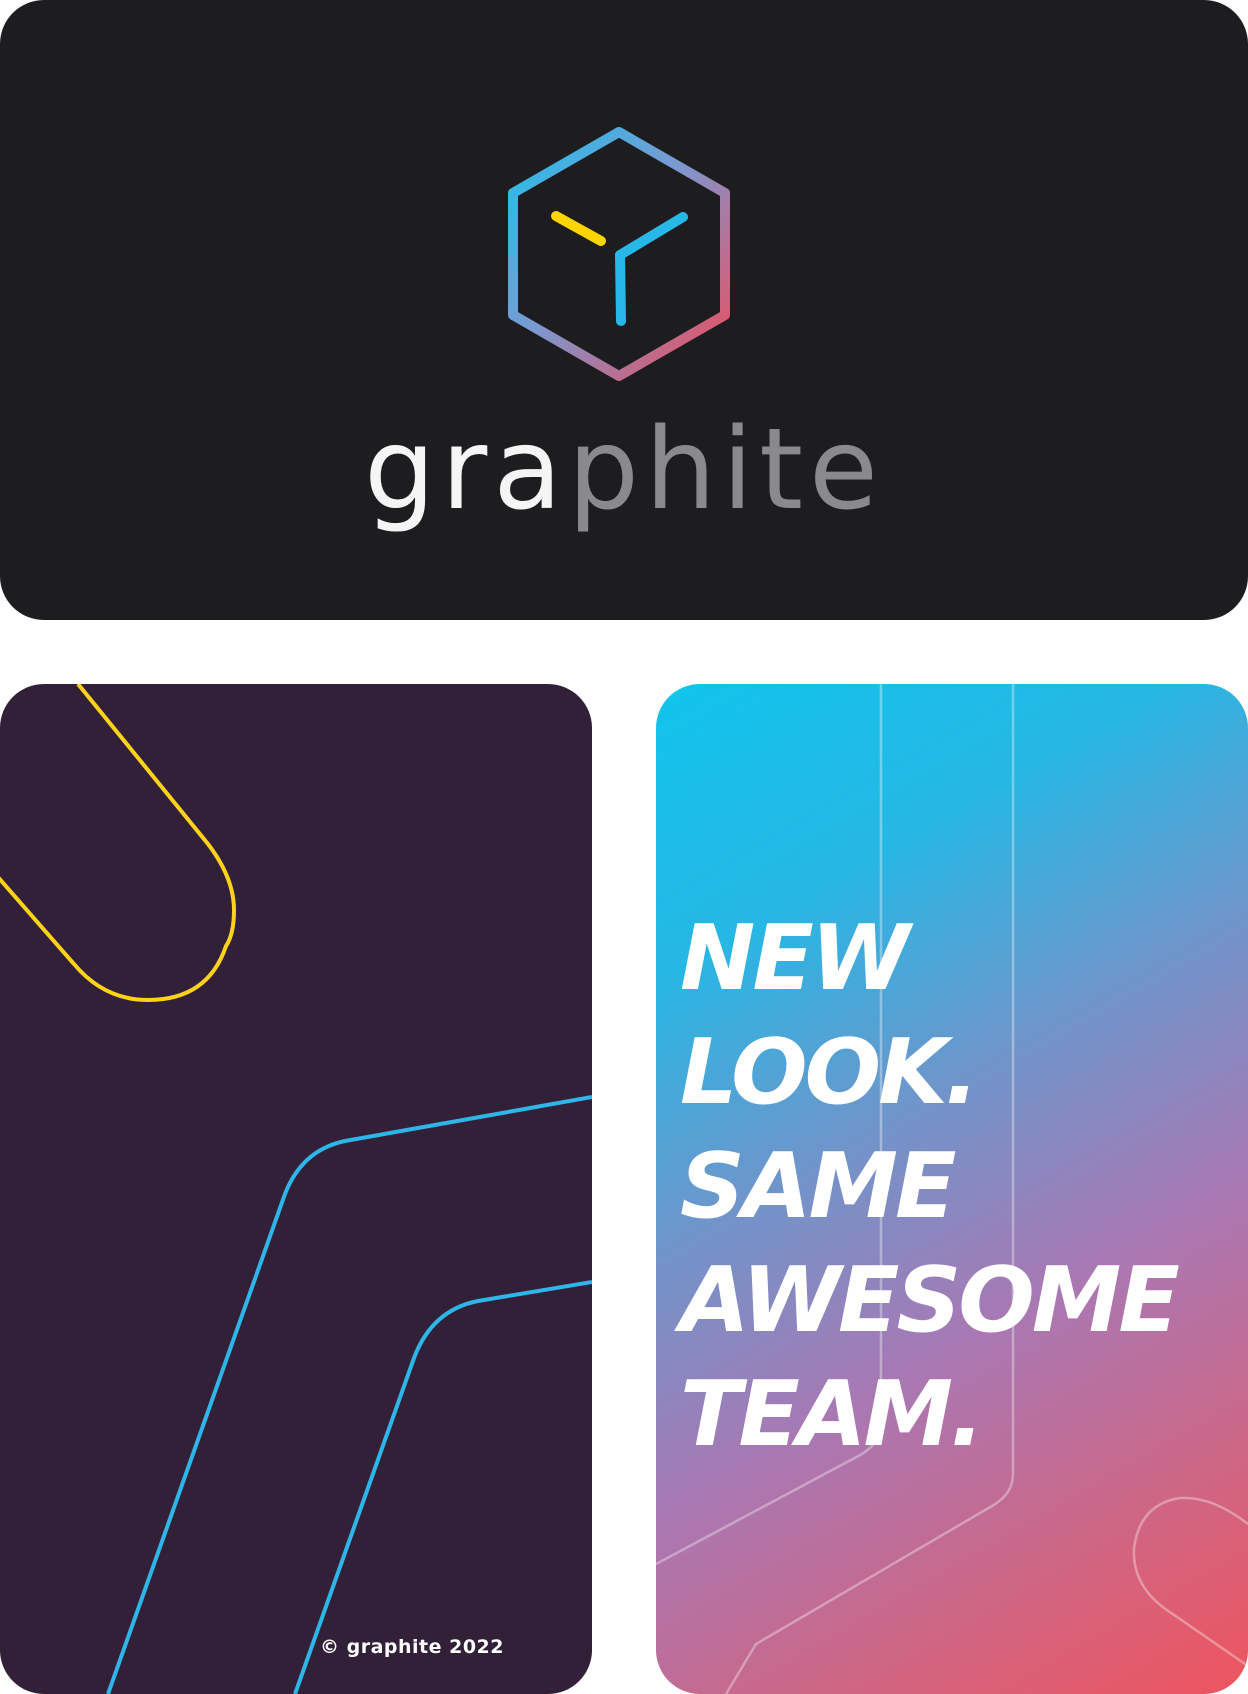 The width and height of the screenshot is (1248, 1694). What do you see at coordinates (829, 1072) in the screenshot?
I see `slogan-line: LOOK.` at bounding box center [829, 1072].